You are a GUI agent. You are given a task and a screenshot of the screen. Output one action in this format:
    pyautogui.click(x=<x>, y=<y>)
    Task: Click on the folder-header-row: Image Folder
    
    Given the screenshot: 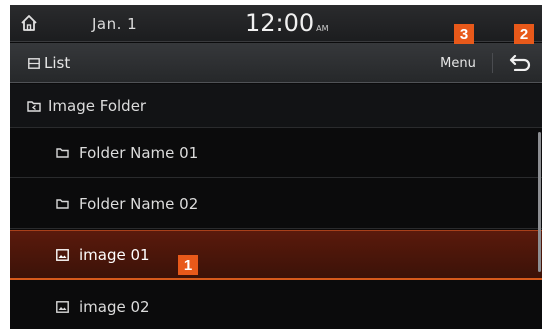 What is the action you would take?
    pyautogui.click(x=276, y=106)
    